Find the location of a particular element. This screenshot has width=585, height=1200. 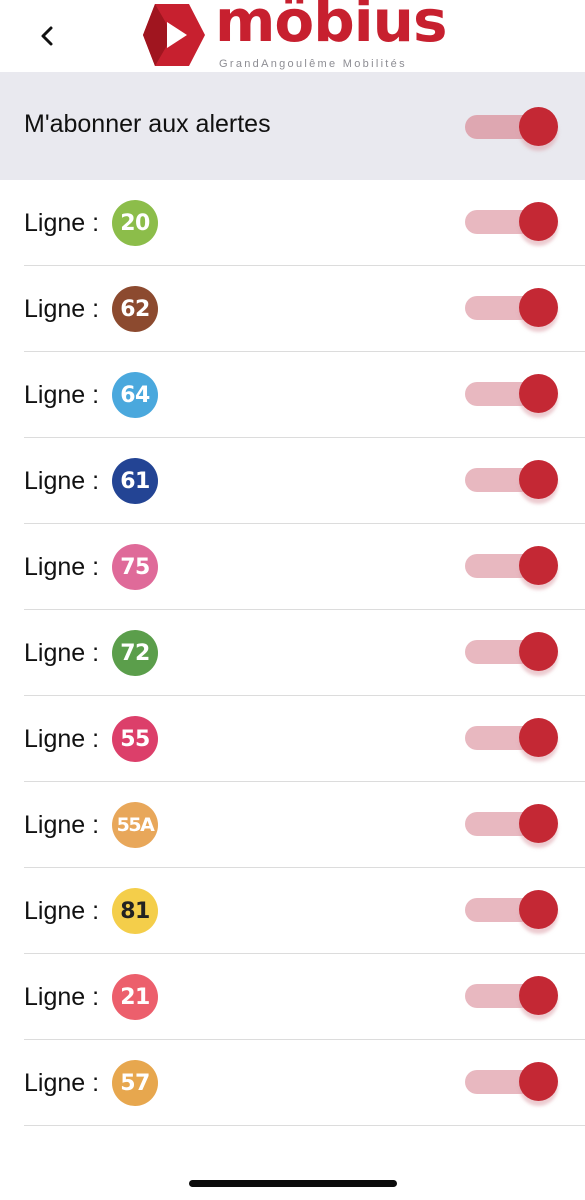

line-badge-21: 21 is located at coordinates (135, 997).